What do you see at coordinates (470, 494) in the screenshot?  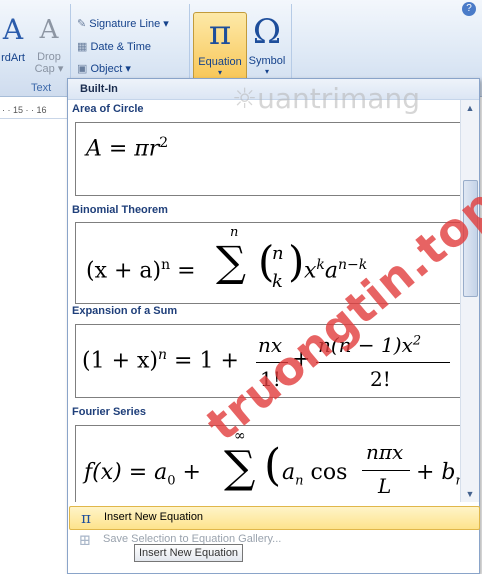 I see `scroll-down-icon: ▼` at bounding box center [470, 494].